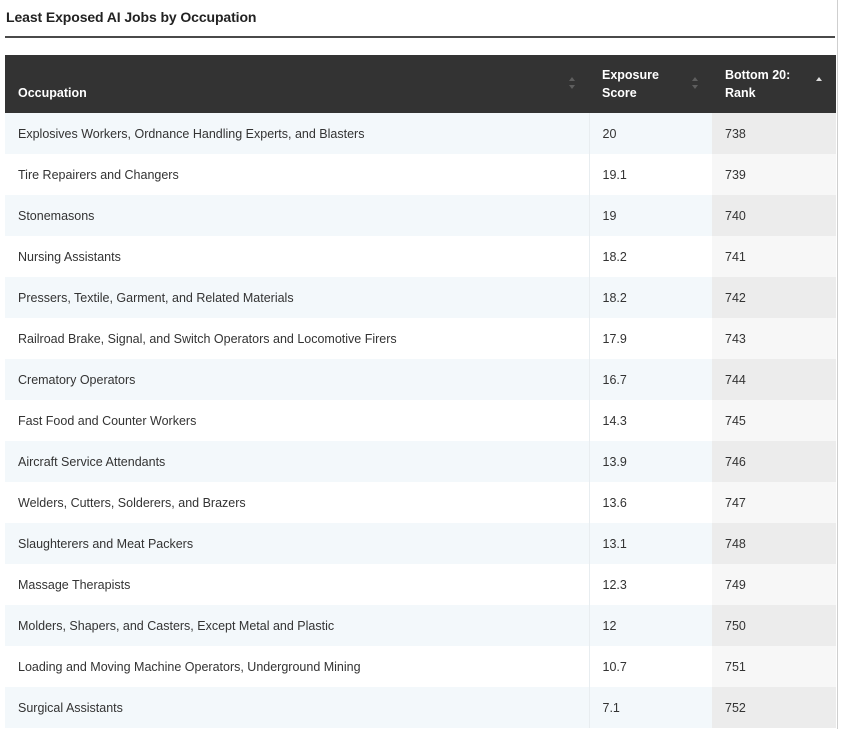  I want to click on column-header-exposure-score: Exposure Score, so click(650, 84).